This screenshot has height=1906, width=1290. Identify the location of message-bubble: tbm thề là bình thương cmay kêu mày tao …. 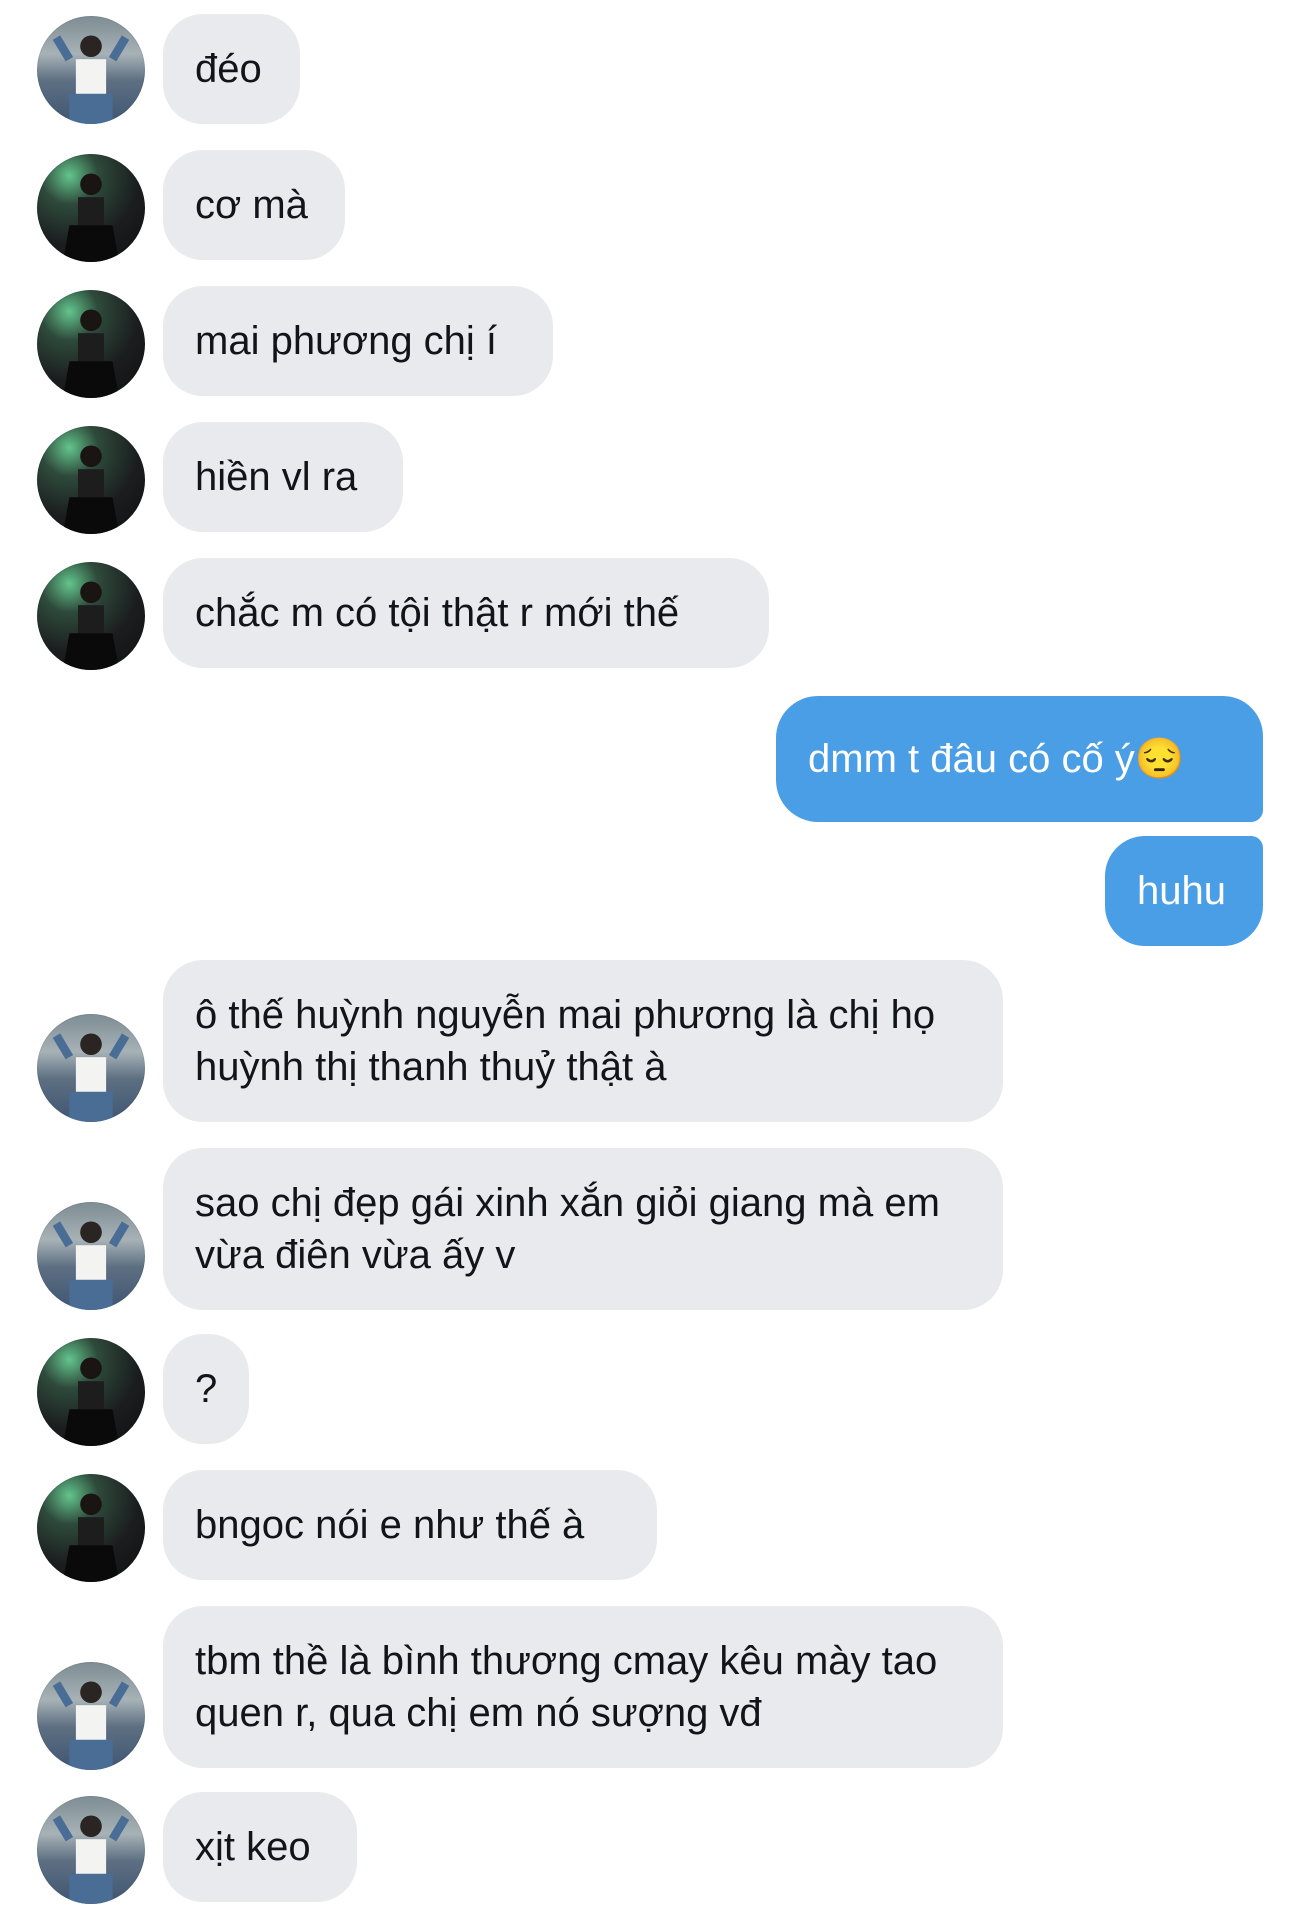
(583, 1687).